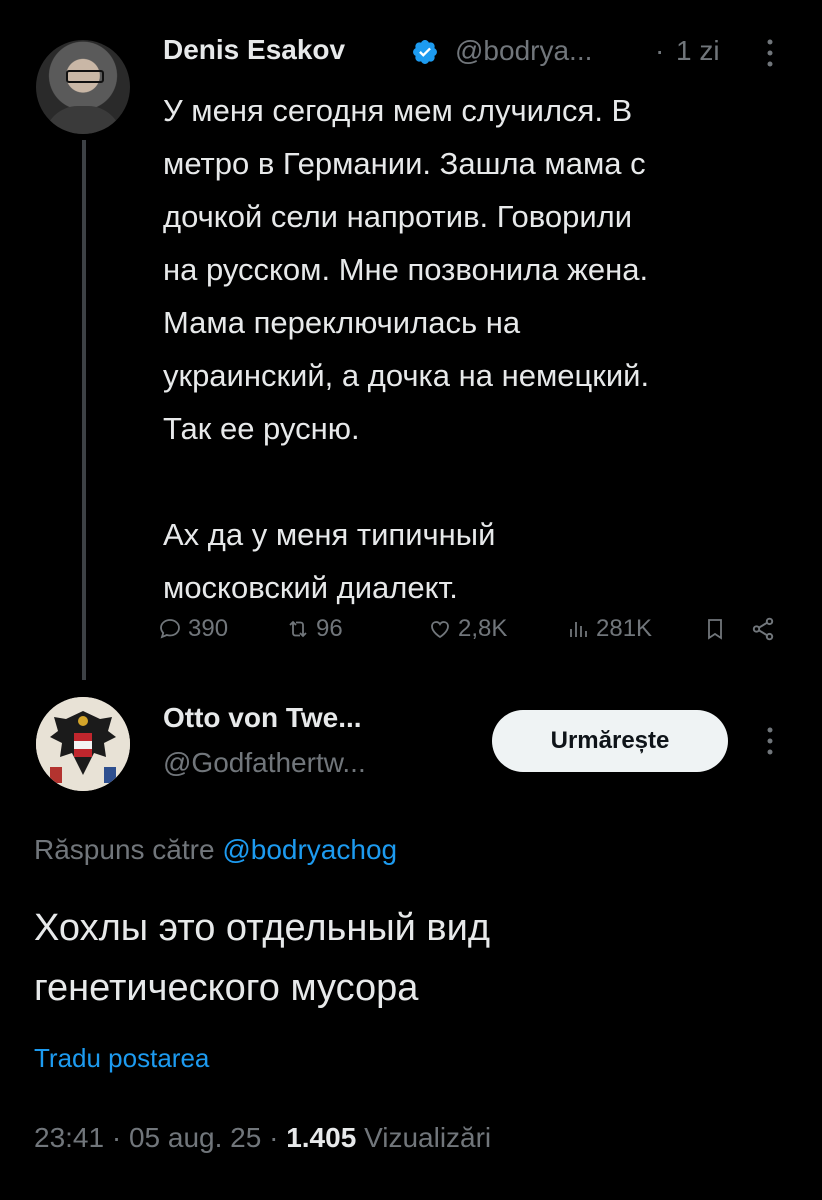 This screenshot has height=1200, width=822. What do you see at coordinates (578, 629) in the screenshot?
I see `analytics-icon` at bounding box center [578, 629].